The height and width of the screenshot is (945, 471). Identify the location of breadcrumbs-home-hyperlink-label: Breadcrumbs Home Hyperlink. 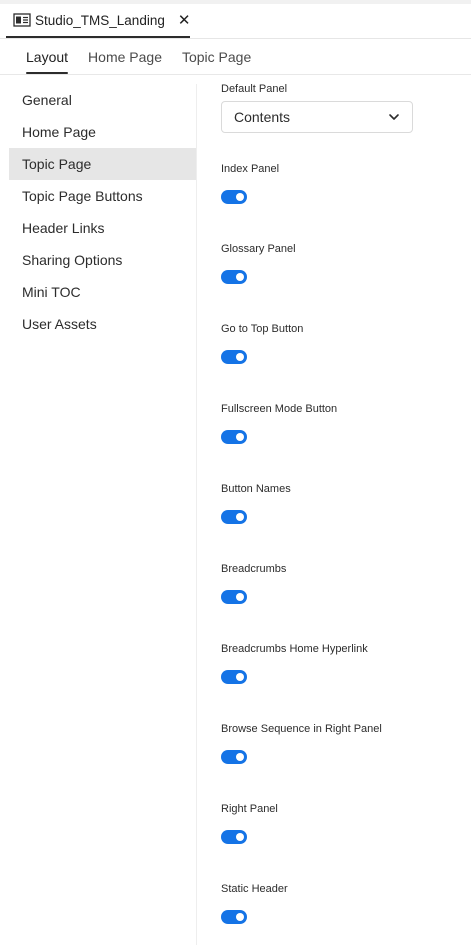
(294, 649).